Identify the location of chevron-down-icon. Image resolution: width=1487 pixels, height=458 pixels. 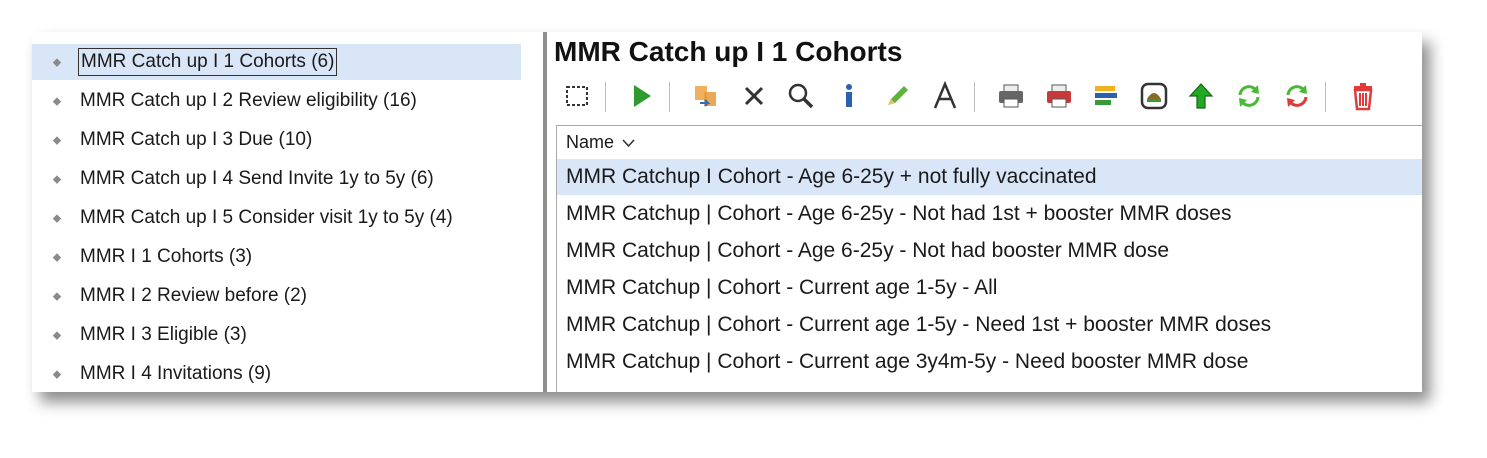
(628, 142).